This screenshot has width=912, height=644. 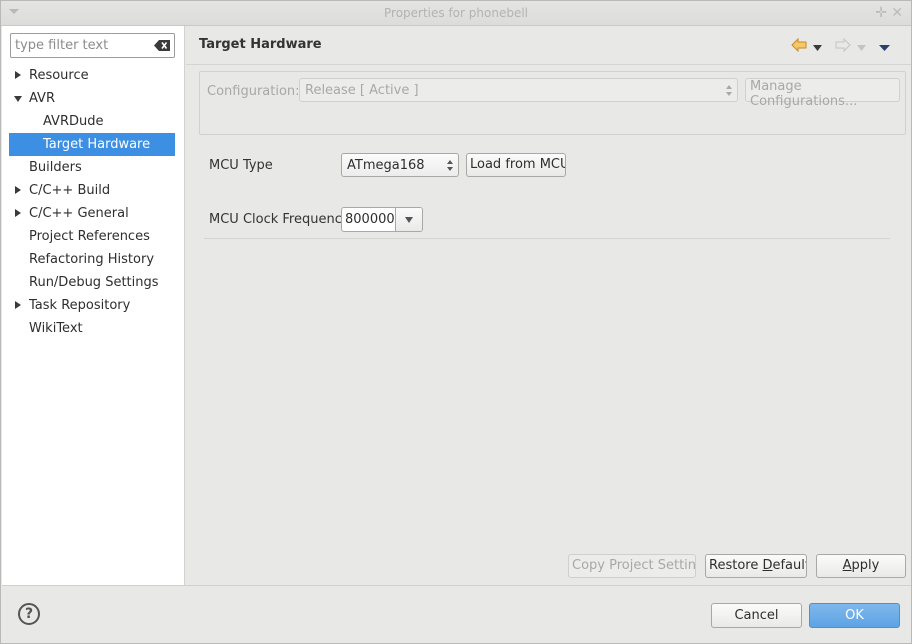 What do you see at coordinates (881, 13) in the screenshot?
I see `maximize-icon: ✛` at bounding box center [881, 13].